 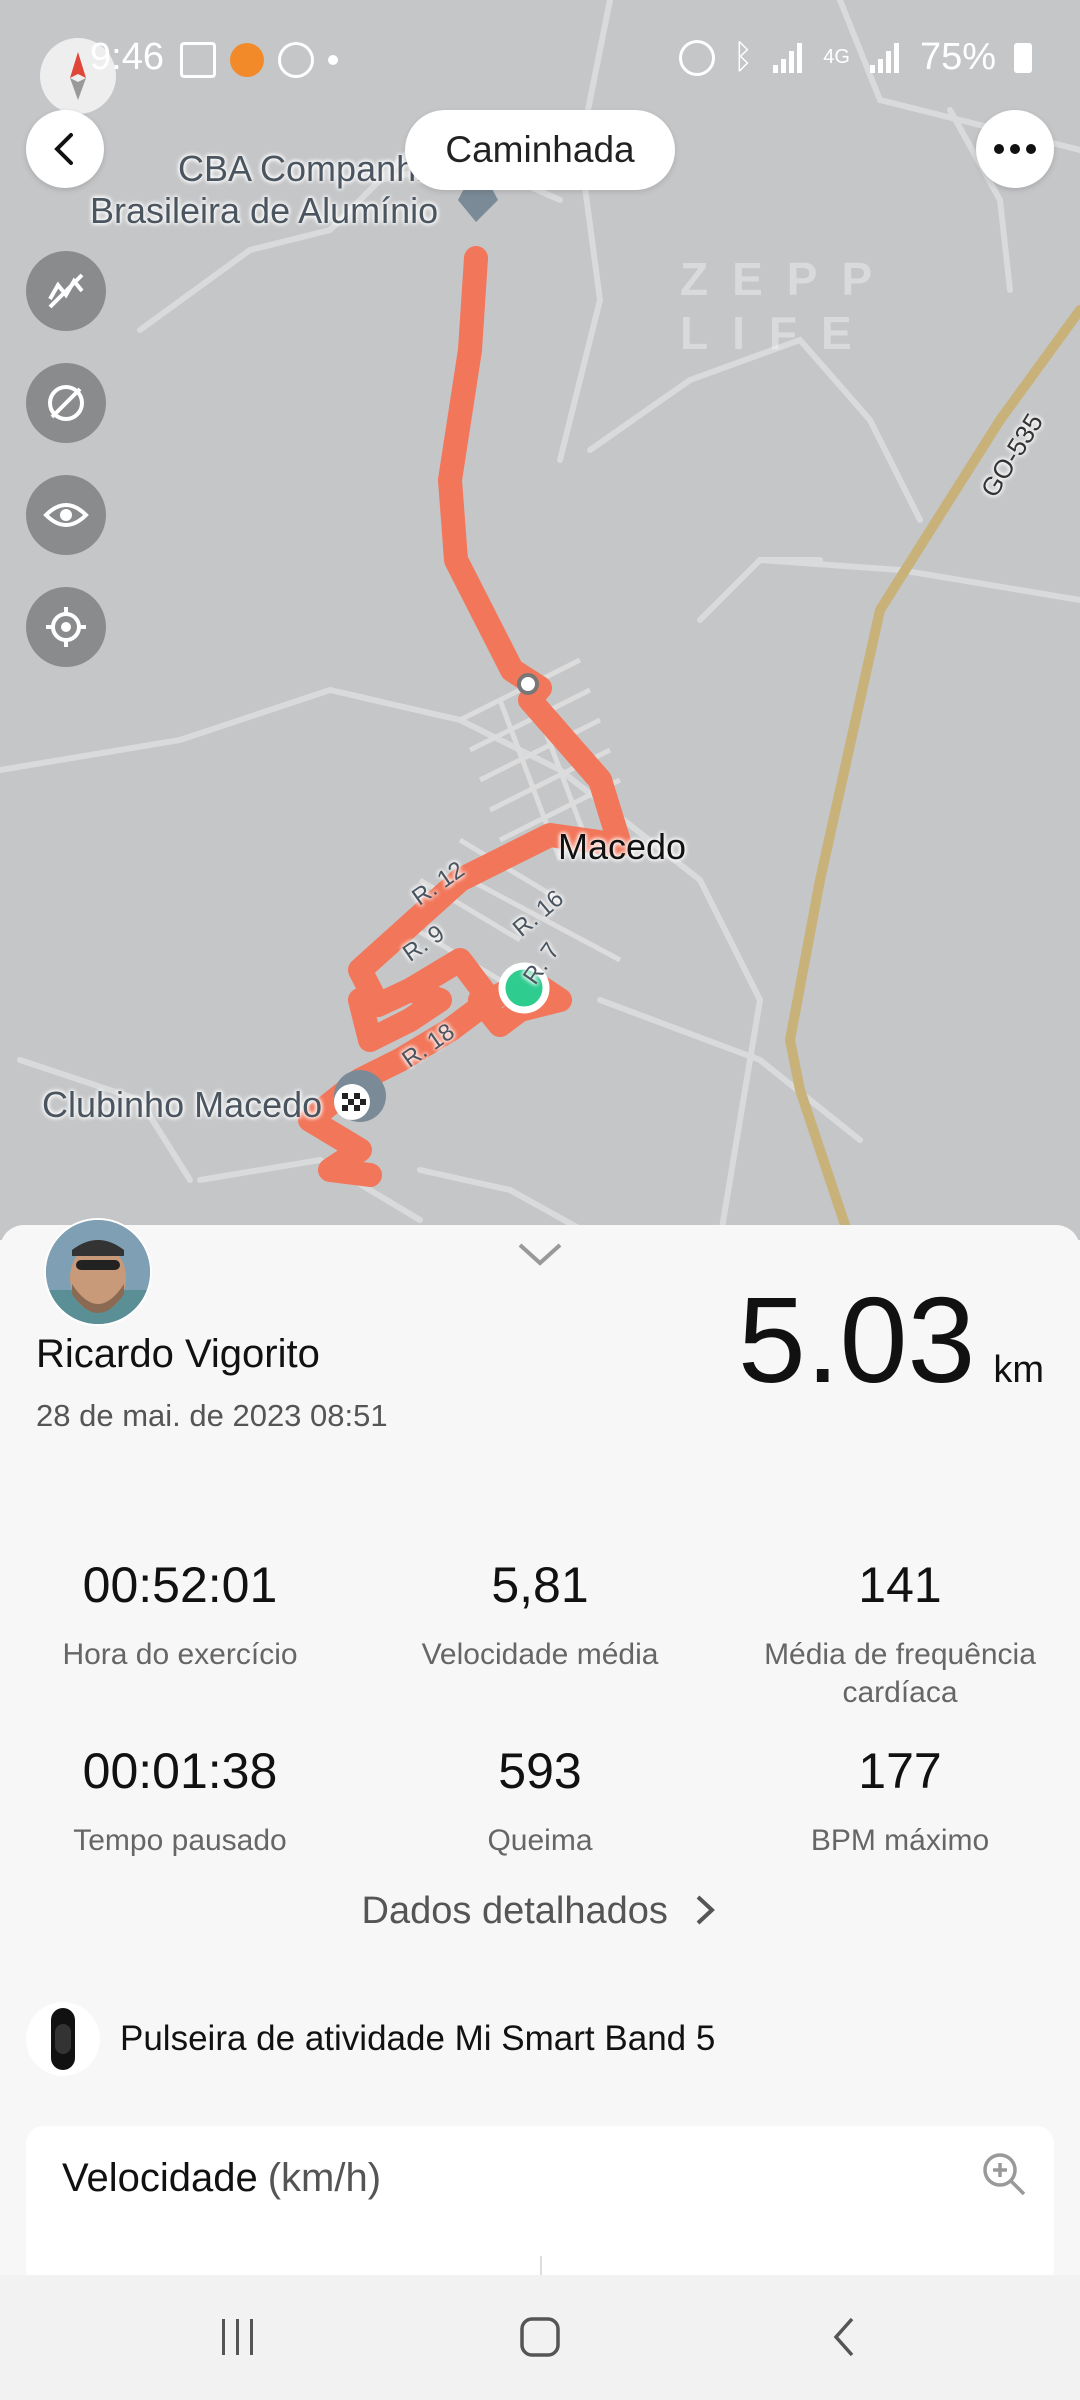 What do you see at coordinates (238, 2337) in the screenshot?
I see `recent-apps-icon` at bounding box center [238, 2337].